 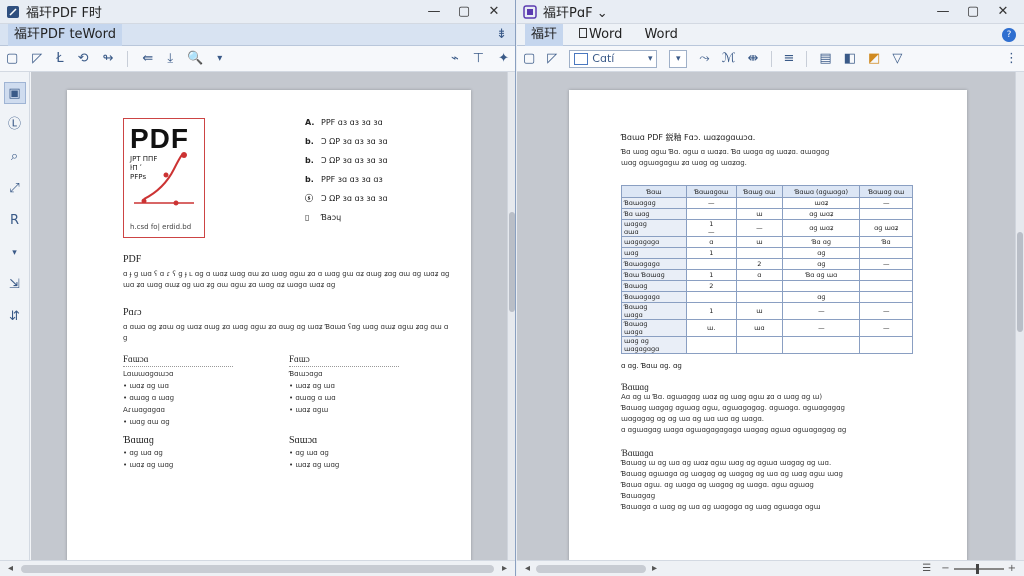 I want to click on table-cell: Ɓɑɯ Ɓɑɯɑɡ, so click(x=654, y=275).